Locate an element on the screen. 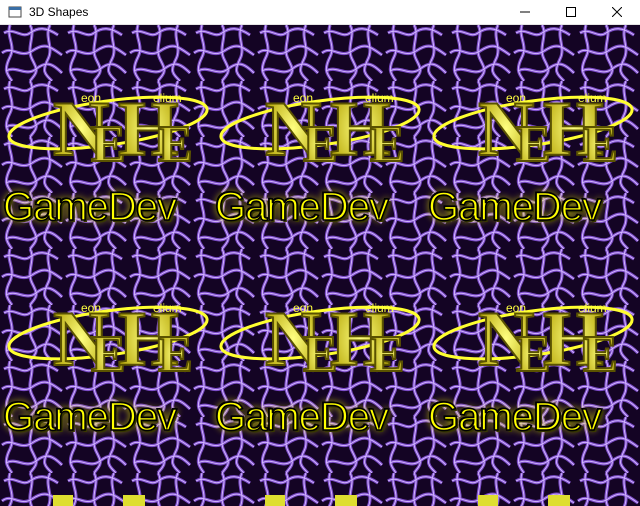  maximize-button is located at coordinates (571, 12).